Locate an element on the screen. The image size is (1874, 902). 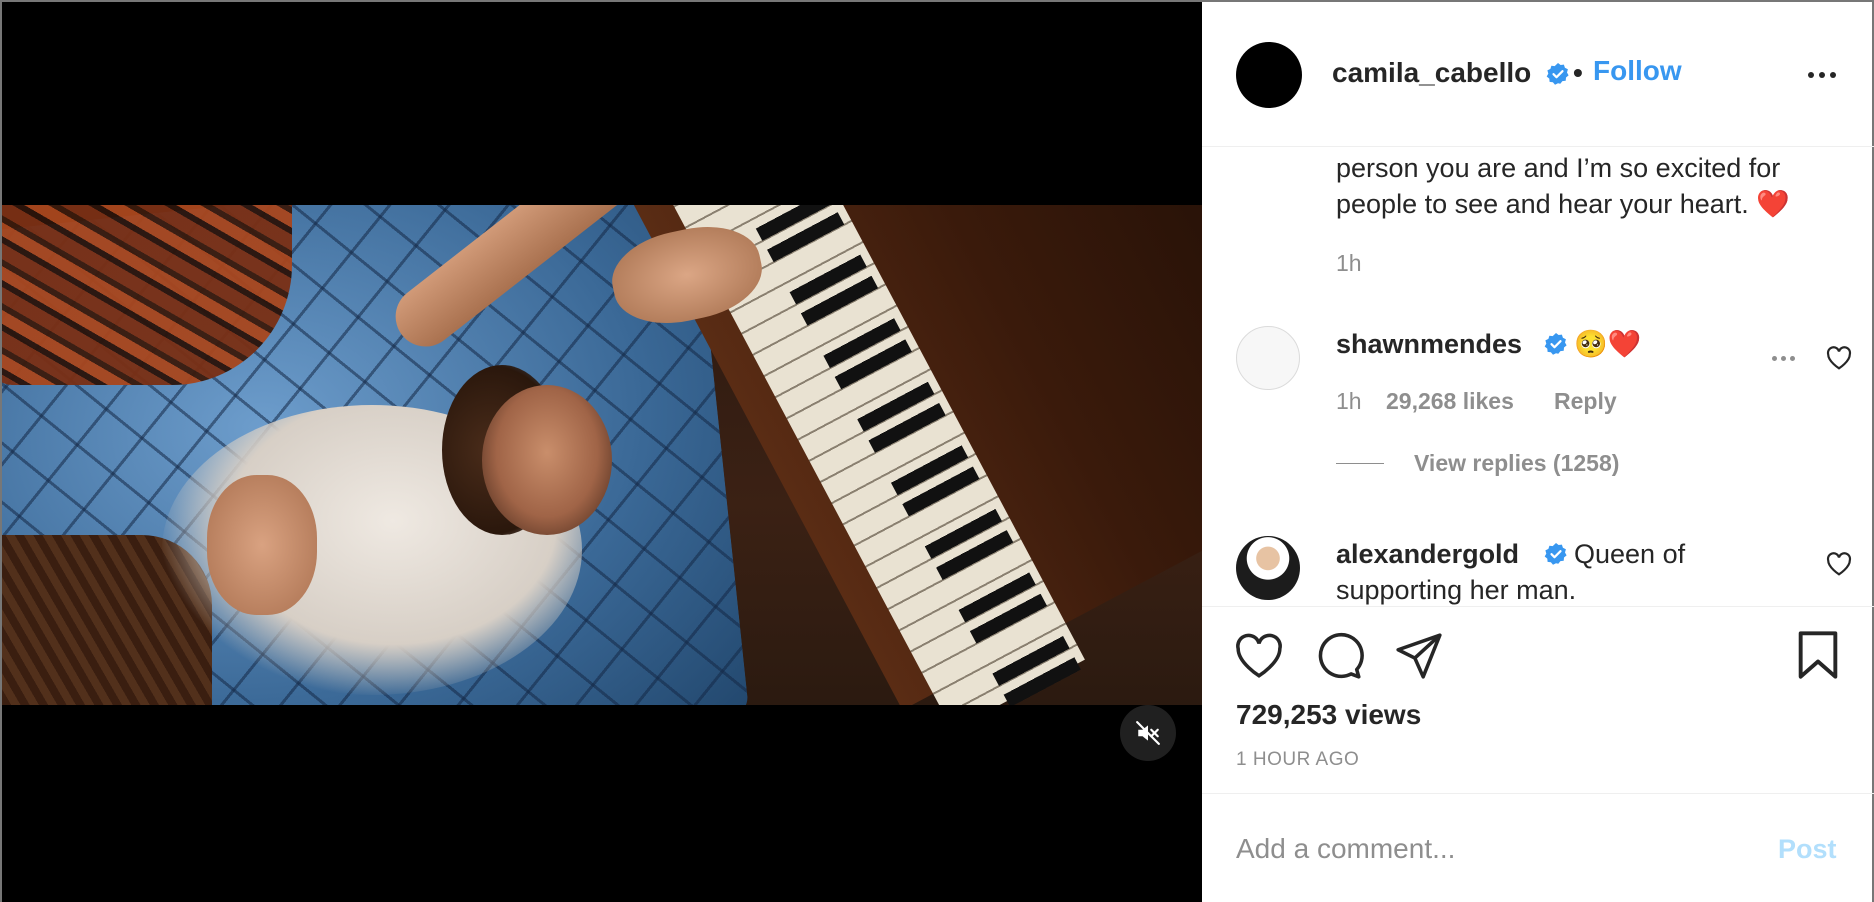
mute-toggle-button is located at coordinates (1148, 733).